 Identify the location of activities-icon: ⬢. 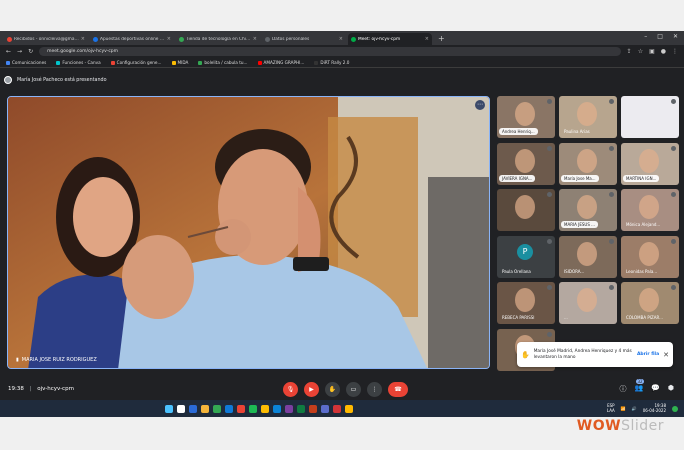
(671, 389).